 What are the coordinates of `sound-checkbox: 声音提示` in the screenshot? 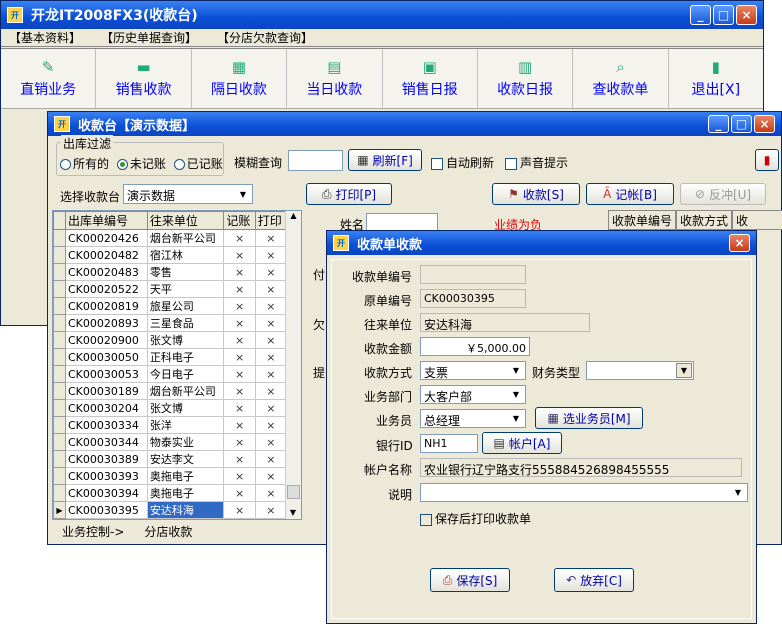 It's located at (536, 162).